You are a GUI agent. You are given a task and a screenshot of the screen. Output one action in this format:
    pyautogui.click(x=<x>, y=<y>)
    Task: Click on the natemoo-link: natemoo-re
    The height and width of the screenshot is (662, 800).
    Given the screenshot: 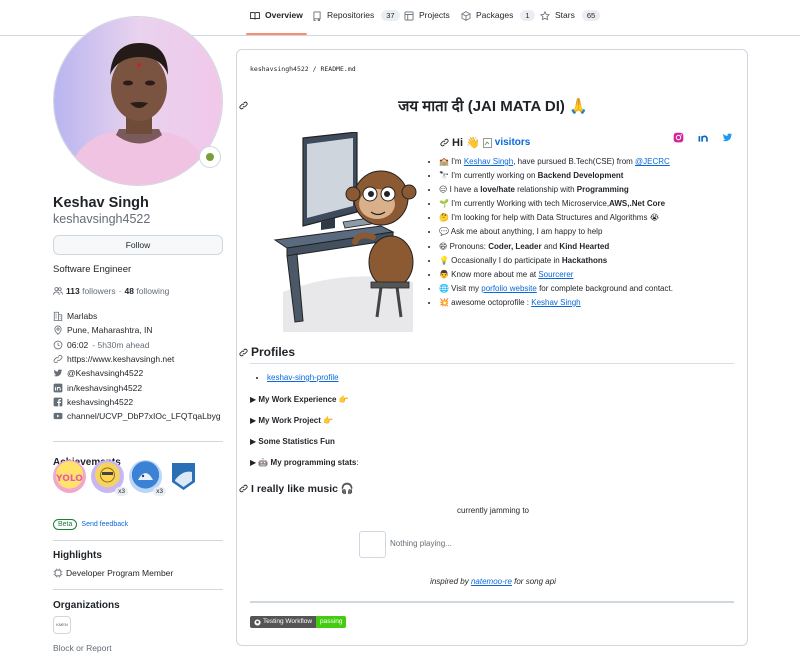 What is the action you would take?
    pyautogui.click(x=491, y=581)
    